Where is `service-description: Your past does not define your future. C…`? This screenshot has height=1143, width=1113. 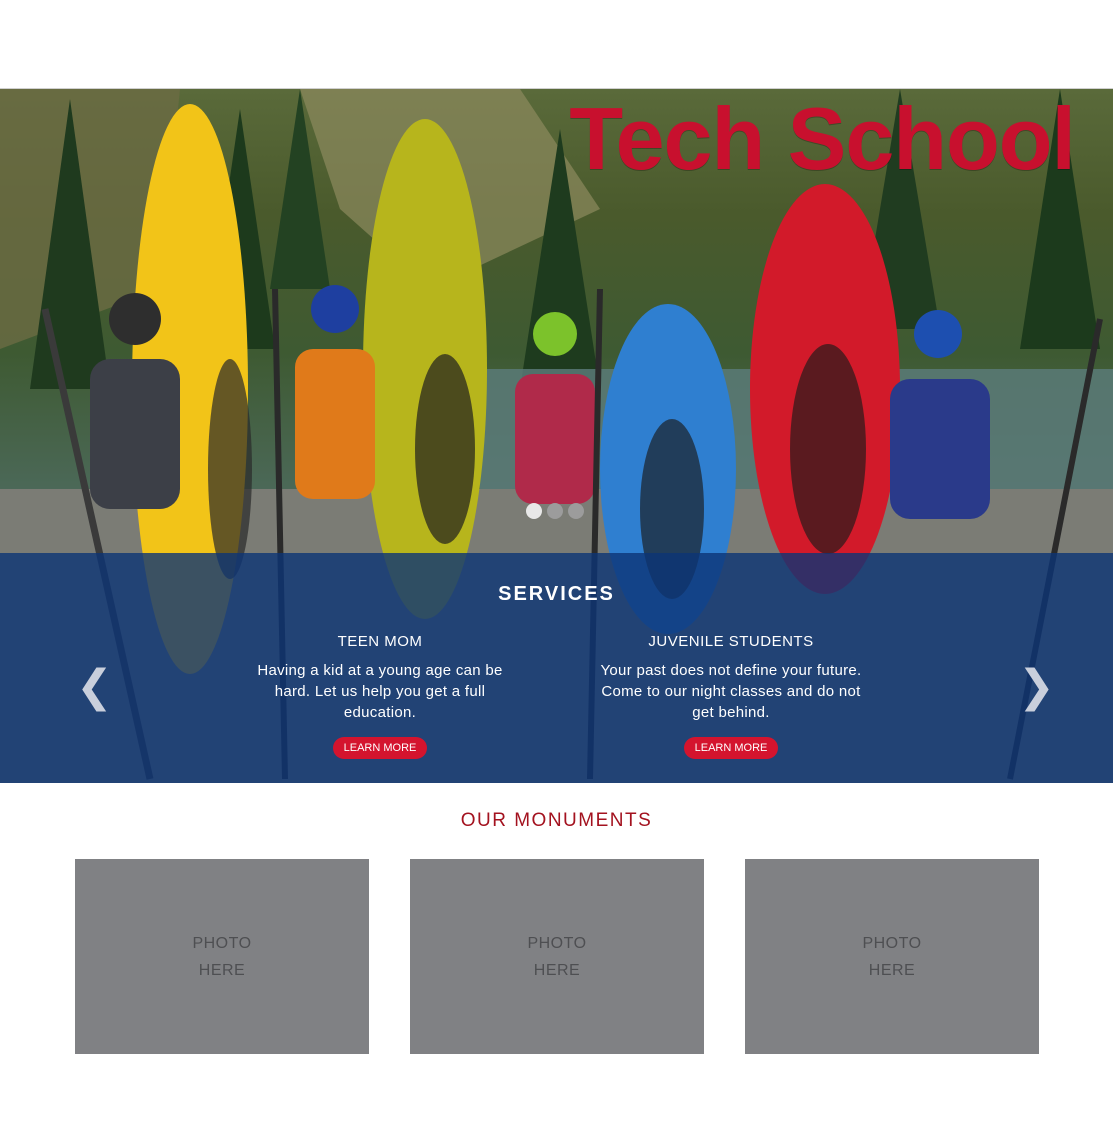 service-description: Your past does not define your future. C… is located at coordinates (731, 691).